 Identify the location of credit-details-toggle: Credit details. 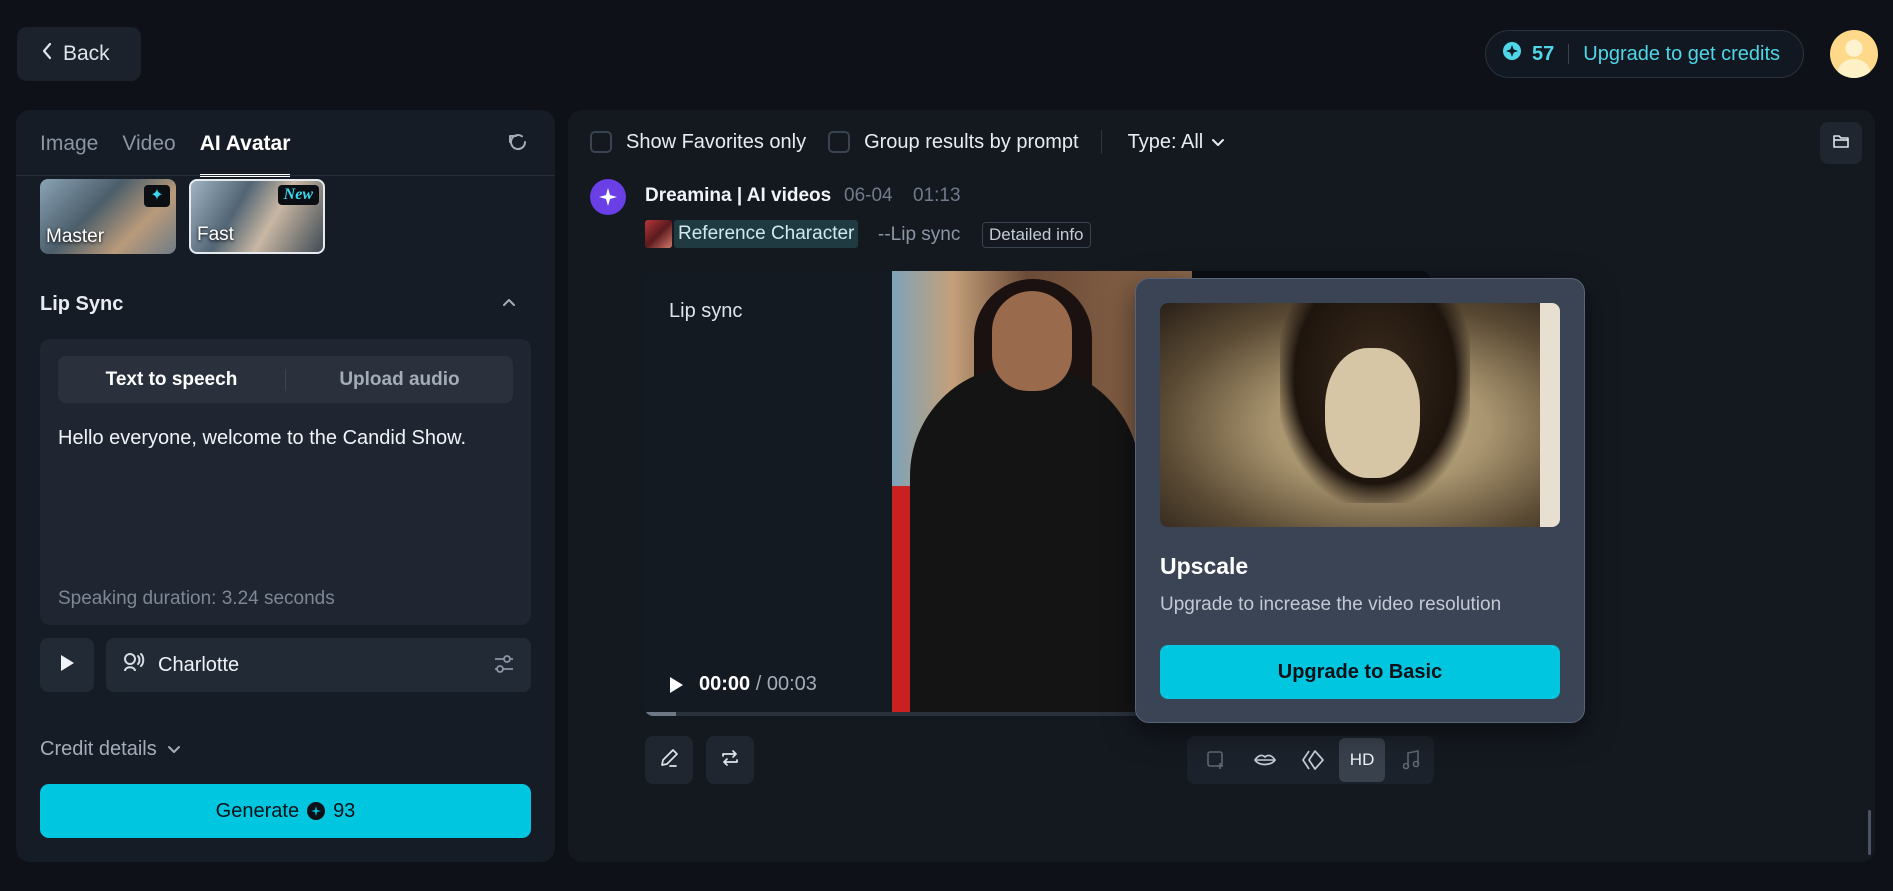
(110, 749).